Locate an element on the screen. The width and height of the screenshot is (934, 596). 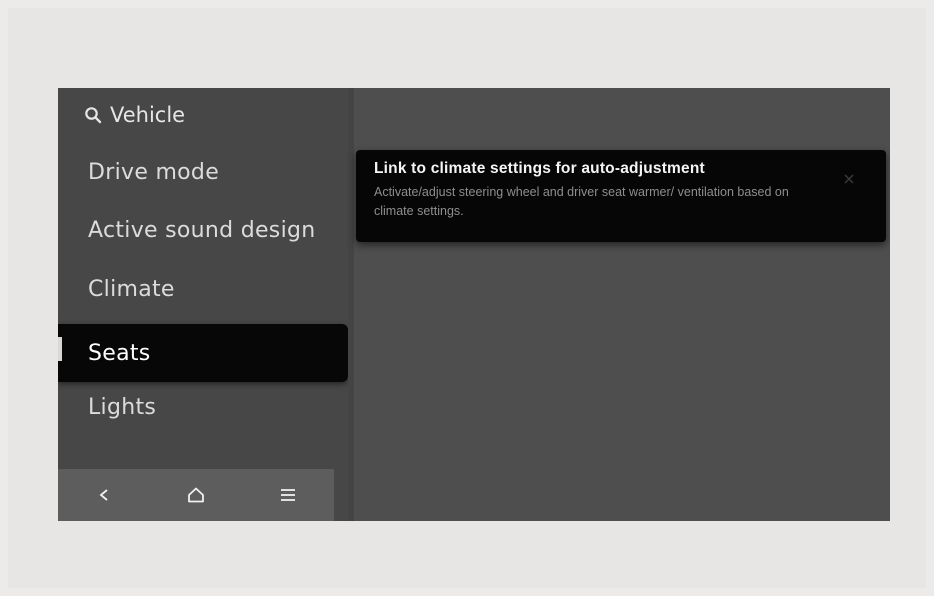
sidebar-item-label: Seats is located at coordinates (119, 353).